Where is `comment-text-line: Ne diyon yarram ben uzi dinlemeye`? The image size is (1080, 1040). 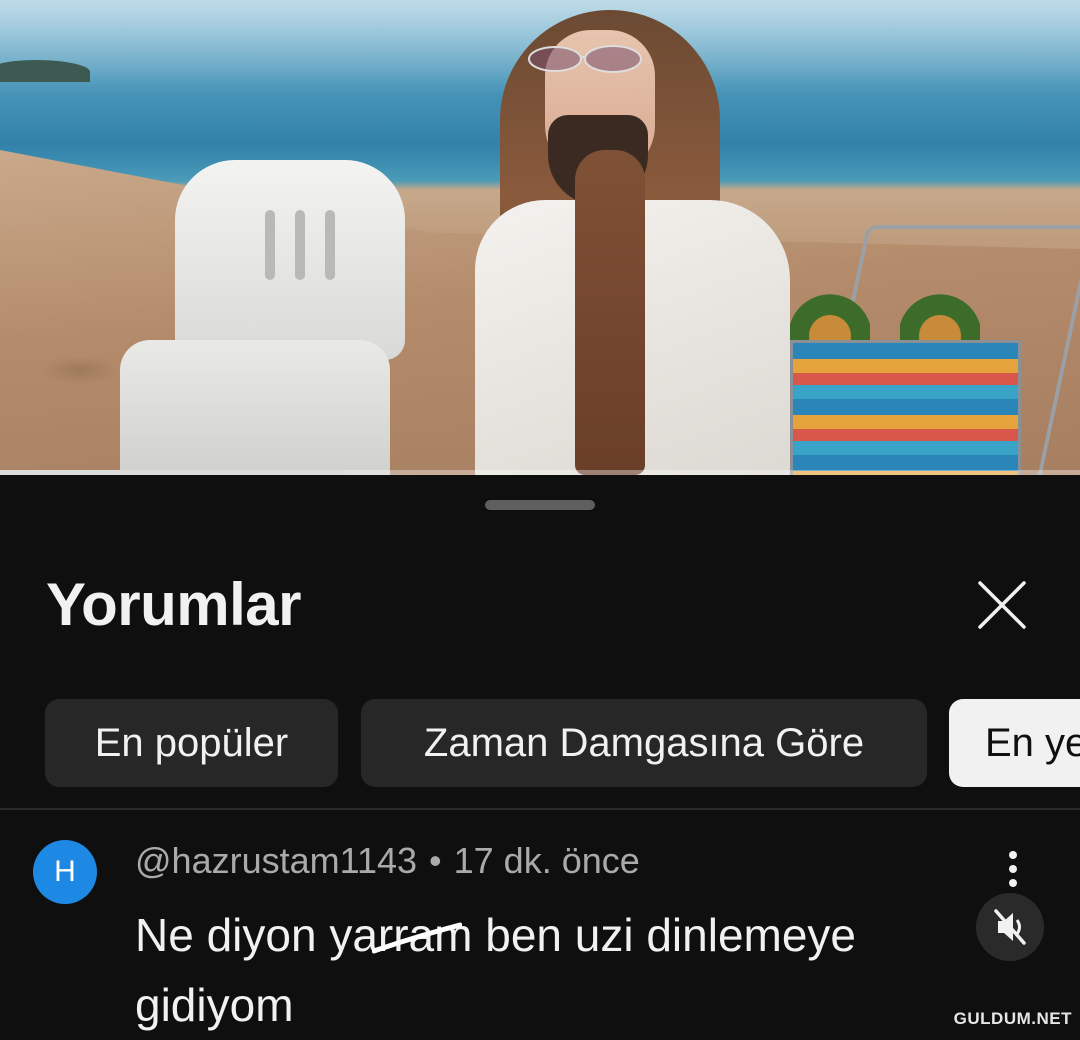 comment-text-line: Ne diyon yarram ben uzi dinlemeye is located at coordinates (496, 935).